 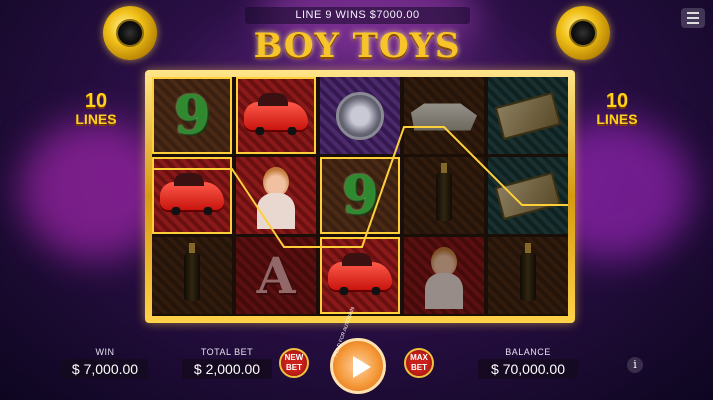 I want to click on total-bet-label: TOTAL BET, so click(x=227, y=352).